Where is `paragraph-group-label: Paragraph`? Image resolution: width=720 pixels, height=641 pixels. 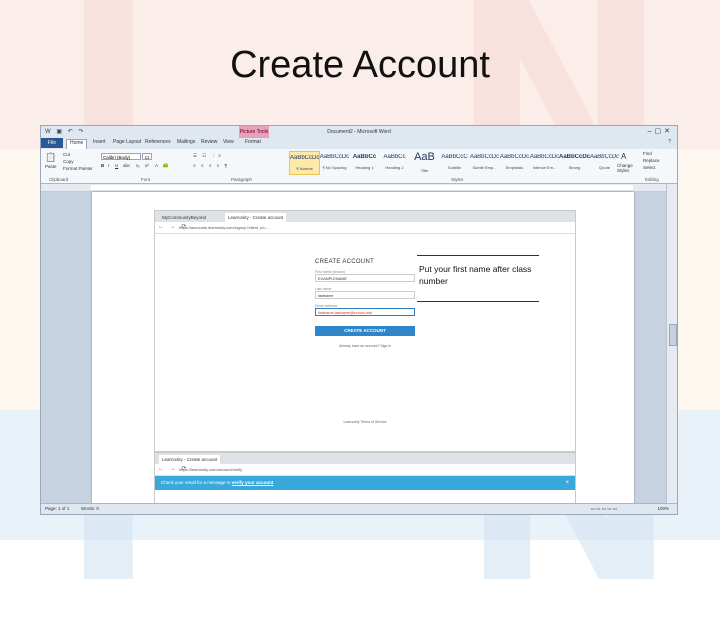 paragraph-group-label: Paragraph is located at coordinates (242, 179).